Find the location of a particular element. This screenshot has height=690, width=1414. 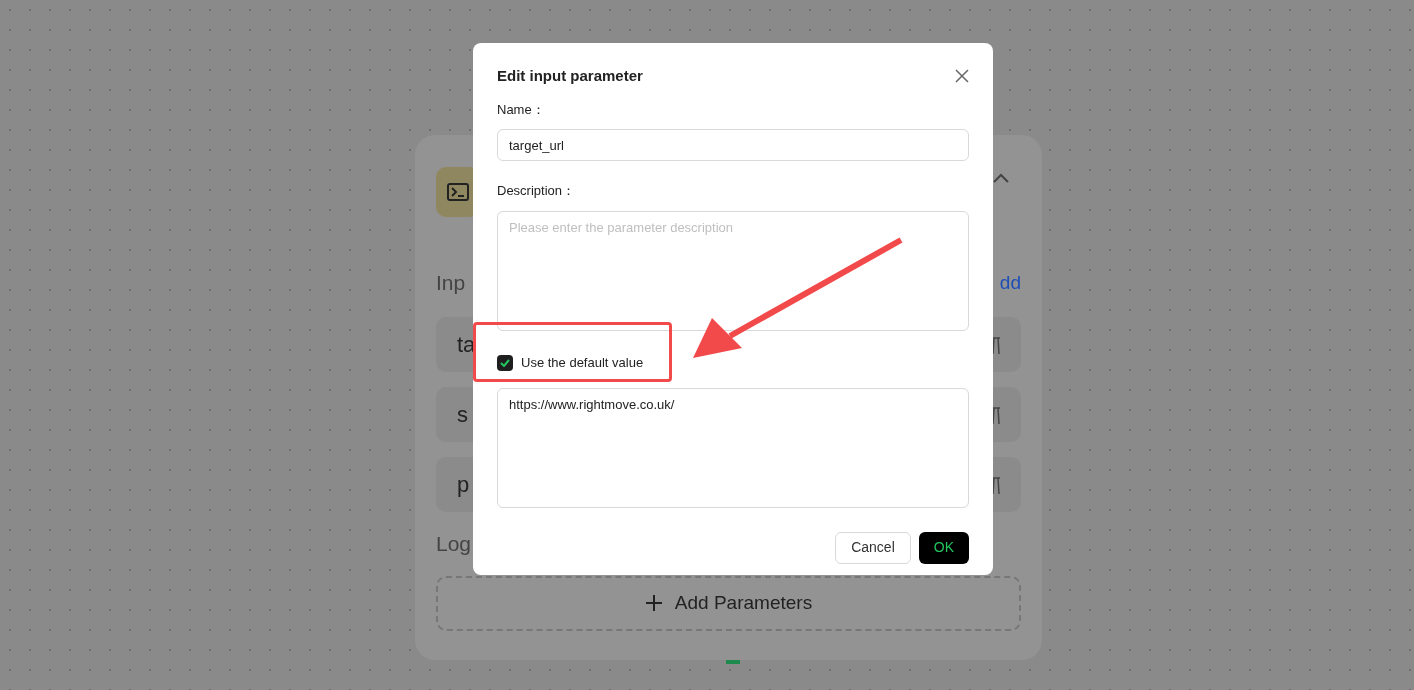

connector-port is located at coordinates (733, 662).